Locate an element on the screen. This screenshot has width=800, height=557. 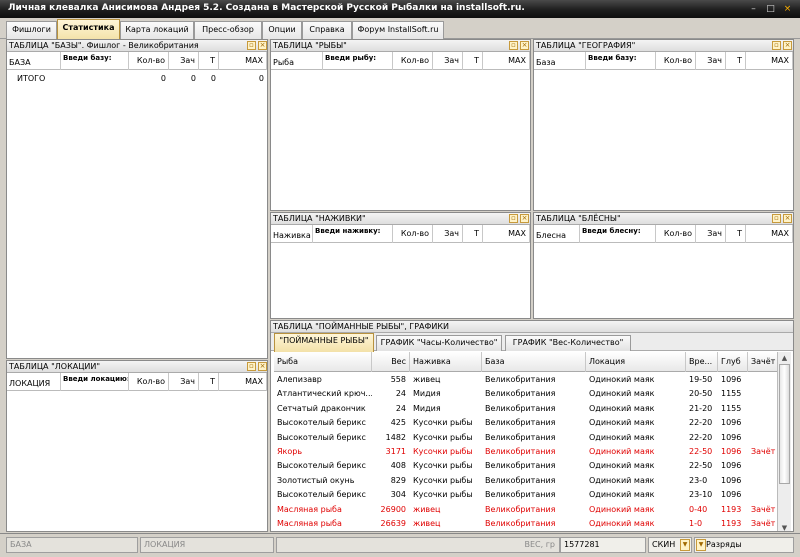
column-weight: Вес is located at coordinates (391, 362).